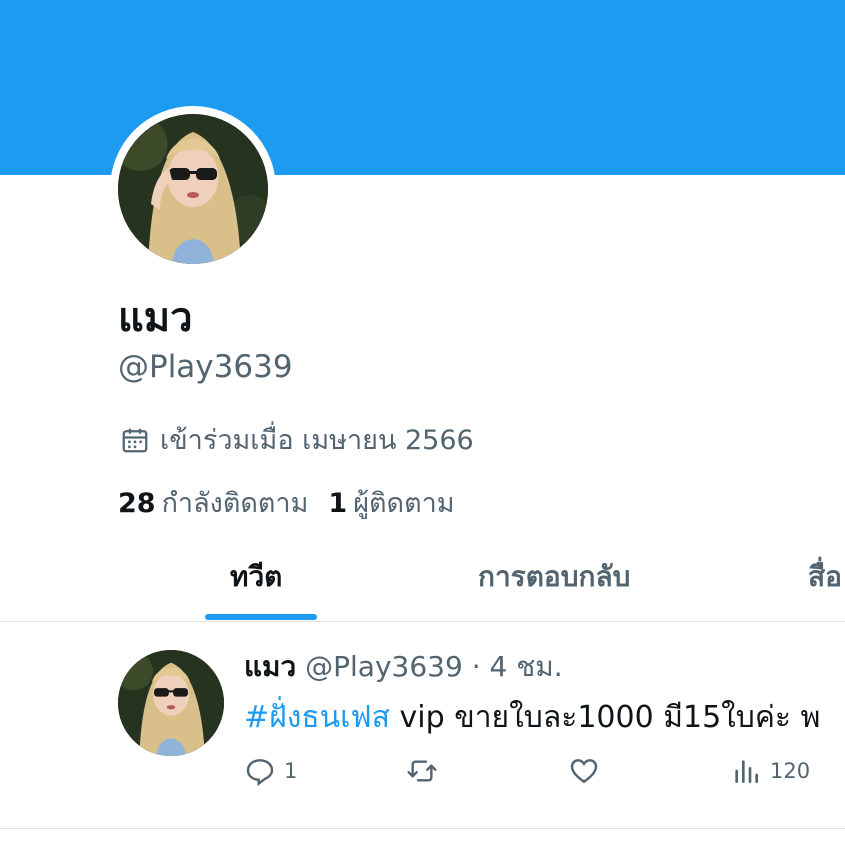 The width and height of the screenshot is (845, 845). I want to click on tweet-hashtag: #ฝั่งธนเฟส, so click(317, 717).